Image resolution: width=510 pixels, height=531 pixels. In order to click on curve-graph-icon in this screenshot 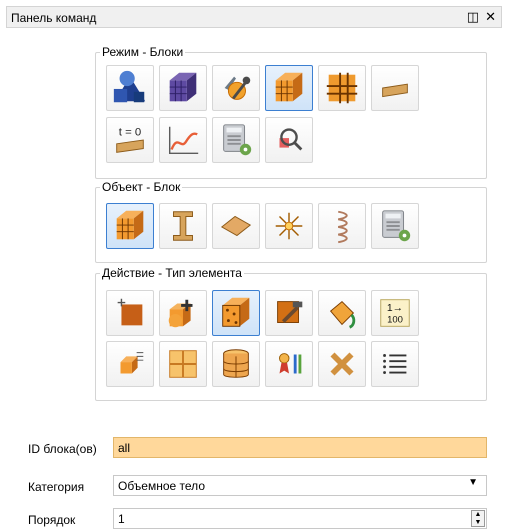, I will do `click(183, 140)`.